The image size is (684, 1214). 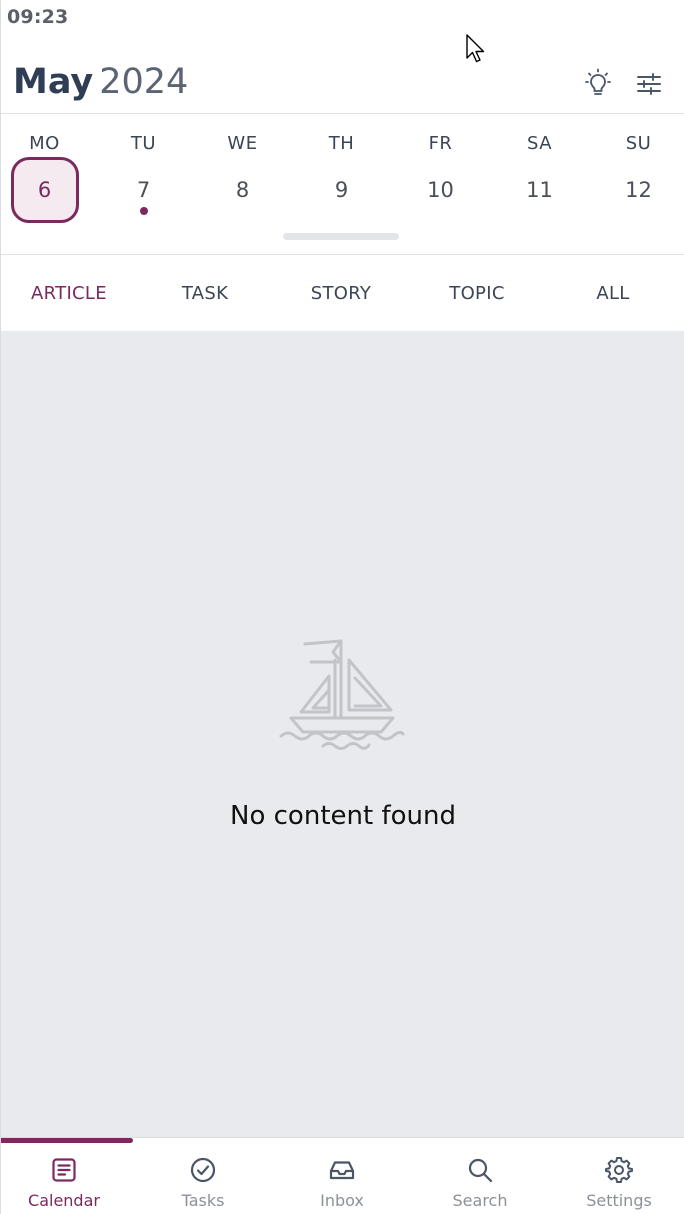 I want to click on day-number: 6, so click(x=44, y=190).